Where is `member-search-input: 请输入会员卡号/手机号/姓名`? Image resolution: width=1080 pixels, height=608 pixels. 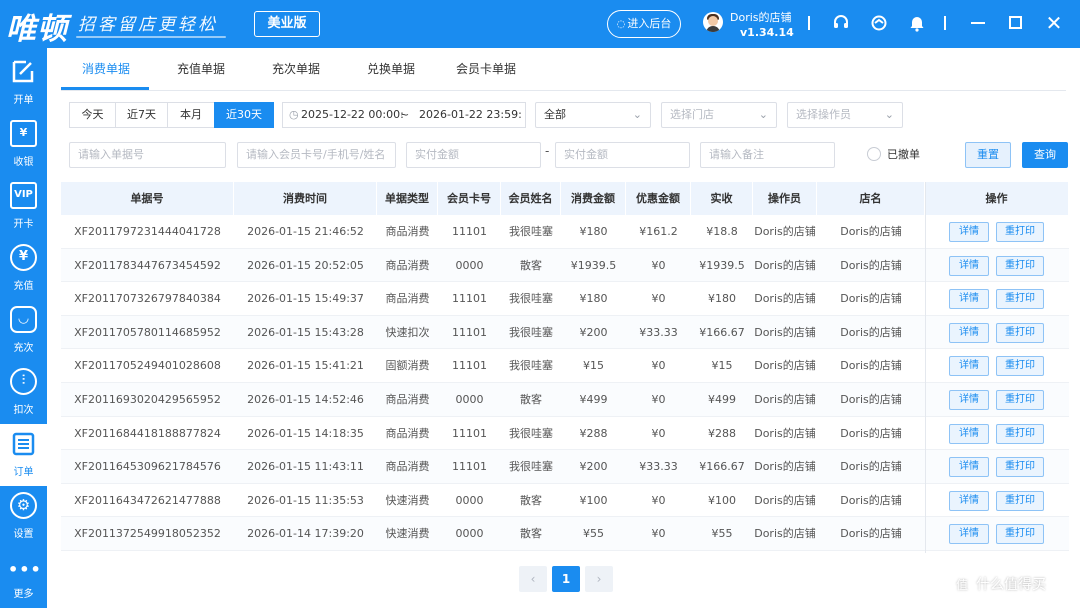
member-search-input: 请输入会员卡号/手机号/姓名 is located at coordinates (316, 155).